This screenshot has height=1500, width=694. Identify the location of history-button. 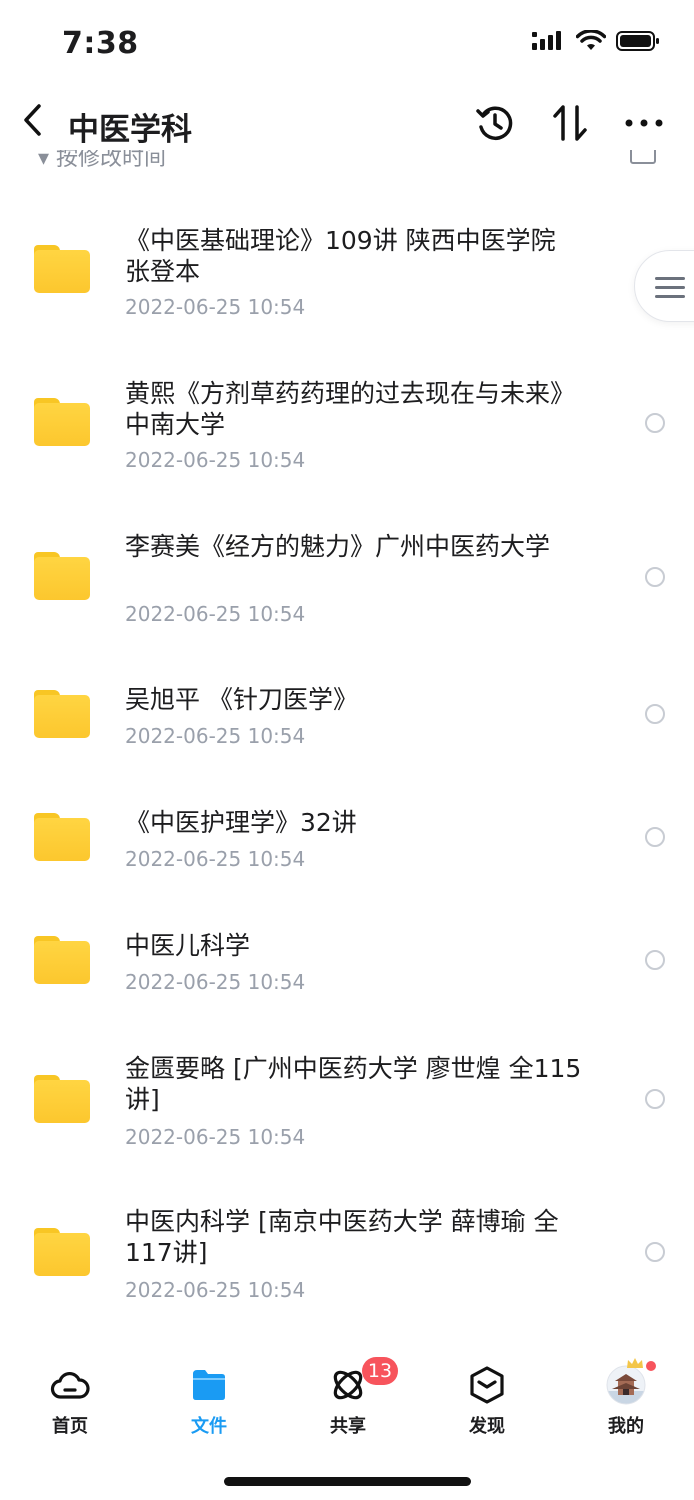
(495, 123).